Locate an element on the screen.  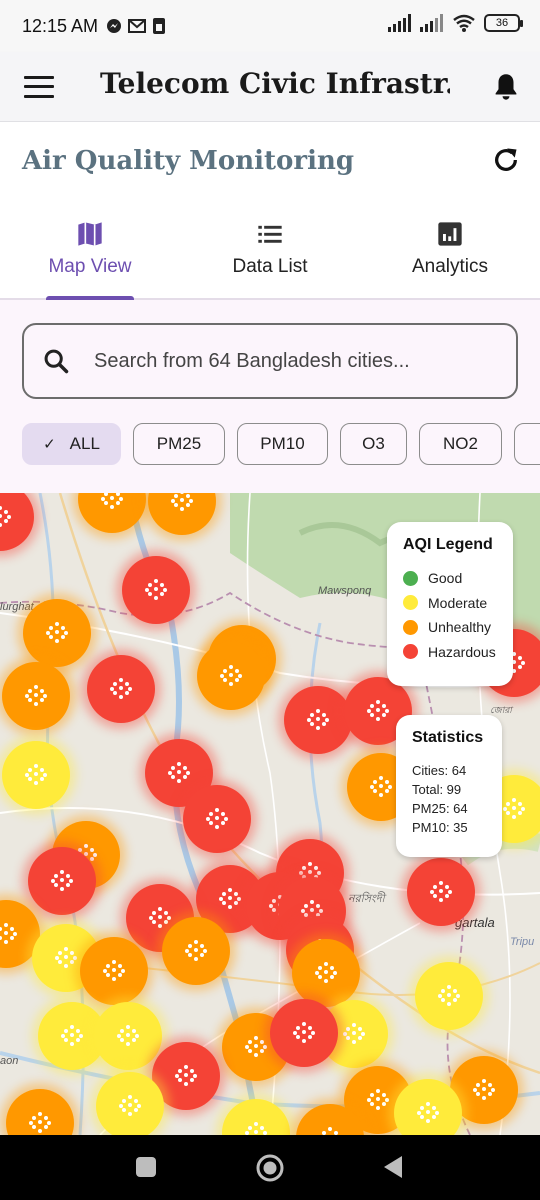
search-box is located at coordinates (270, 361).